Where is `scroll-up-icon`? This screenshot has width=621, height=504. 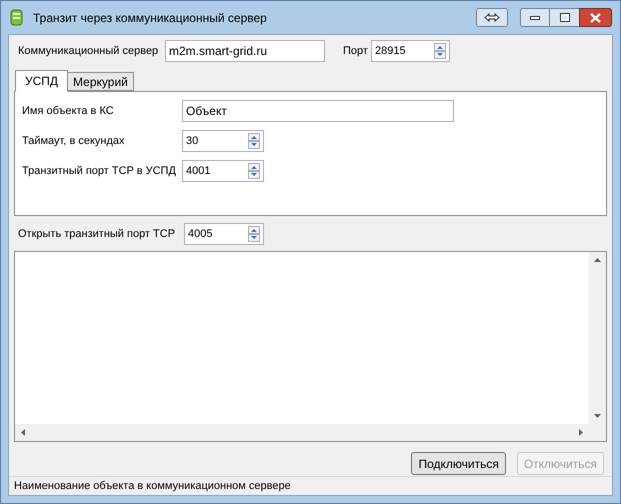 scroll-up-icon is located at coordinates (597, 260).